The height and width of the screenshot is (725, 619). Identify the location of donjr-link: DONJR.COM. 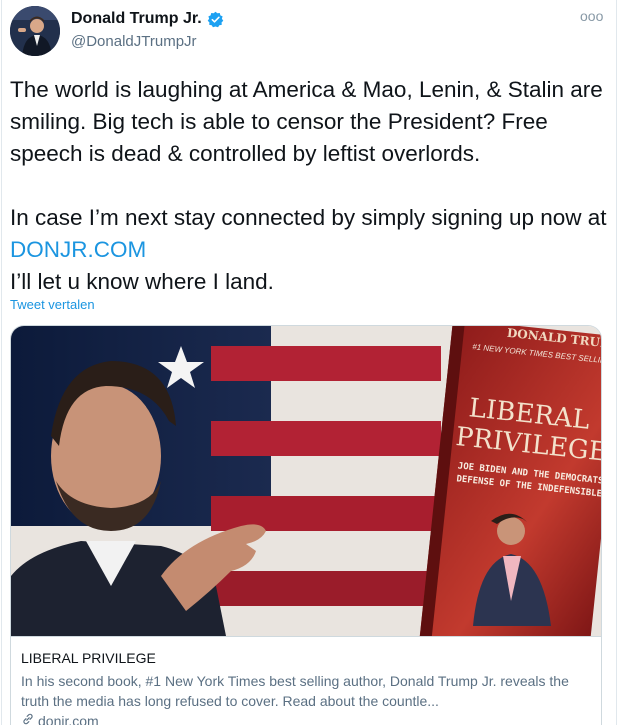
(78, 249).